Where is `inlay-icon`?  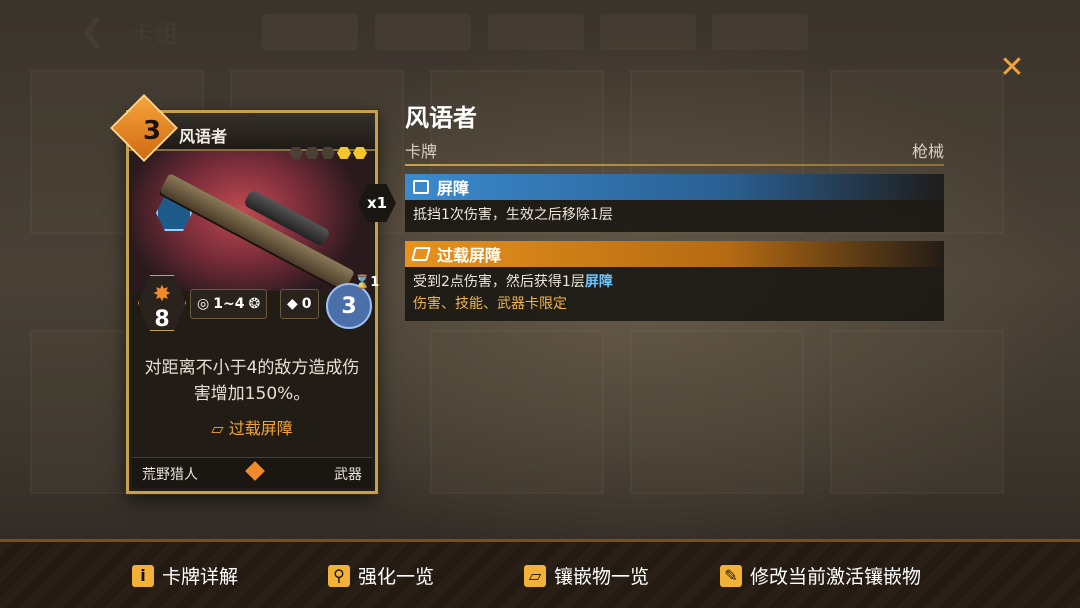 inlay-icon is located at coordinates (421, 254).